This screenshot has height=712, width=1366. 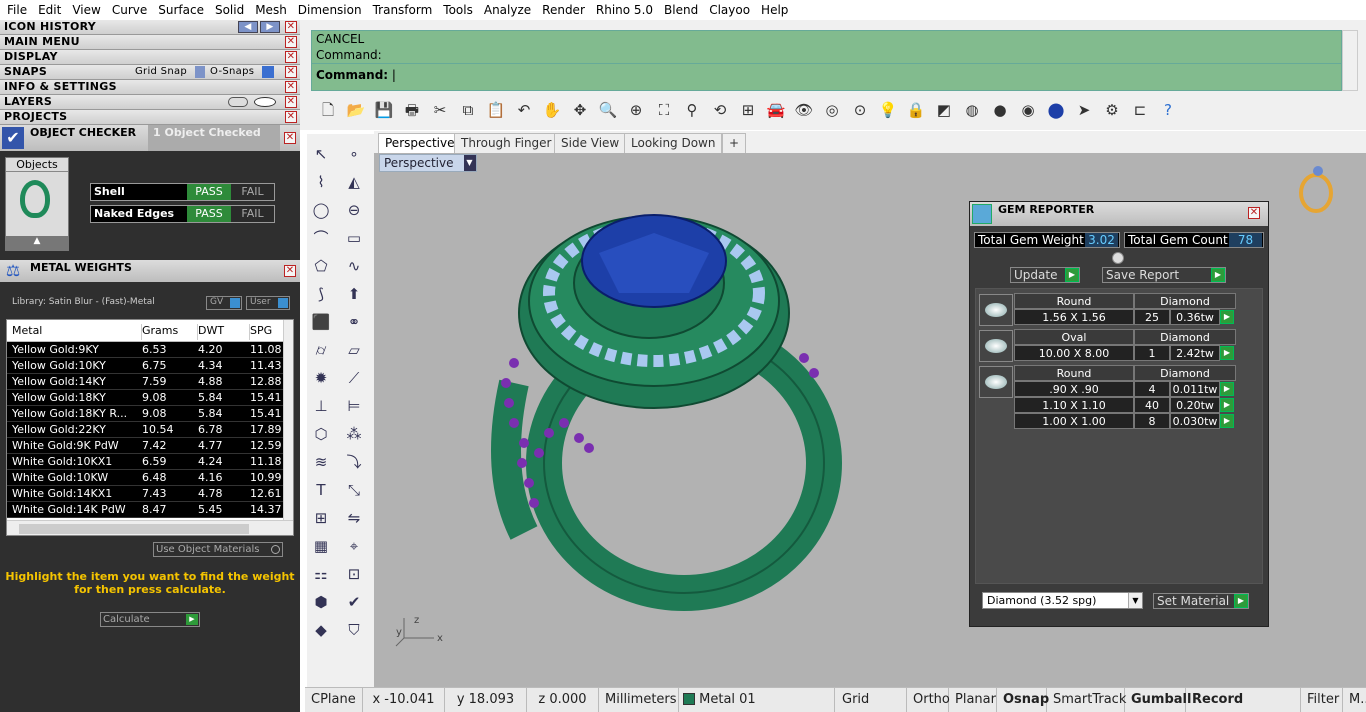 What do you see at coordinates (150, 87) in the screenshot?
I see `info-settings-header: INFO & SETTINGS ✕` at bounding box center [150, 87].